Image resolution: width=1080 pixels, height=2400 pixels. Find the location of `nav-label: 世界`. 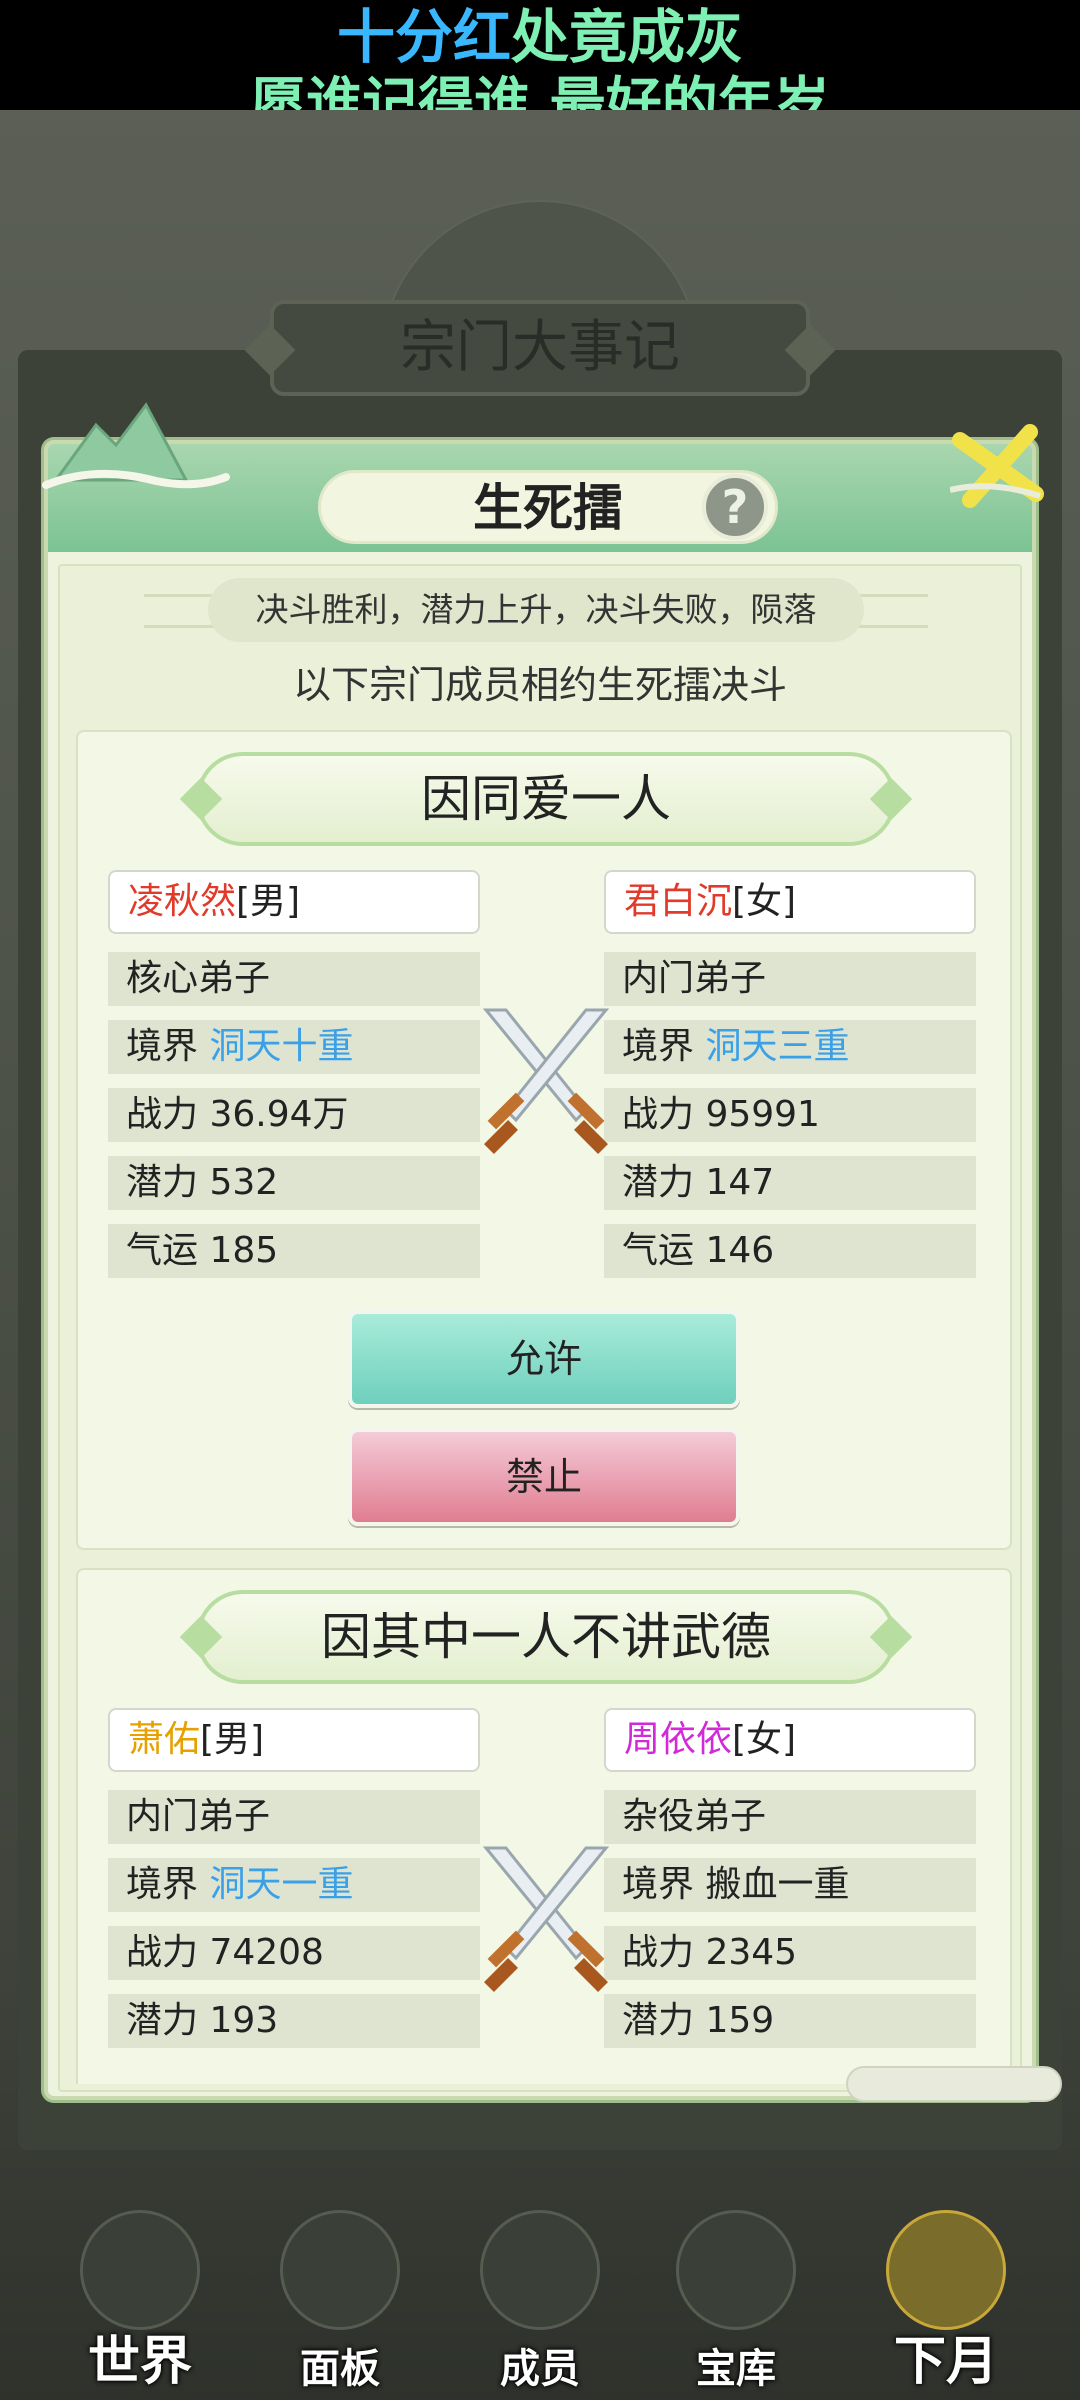

nav-label: 世界 is located at coordinates (139, 2361).